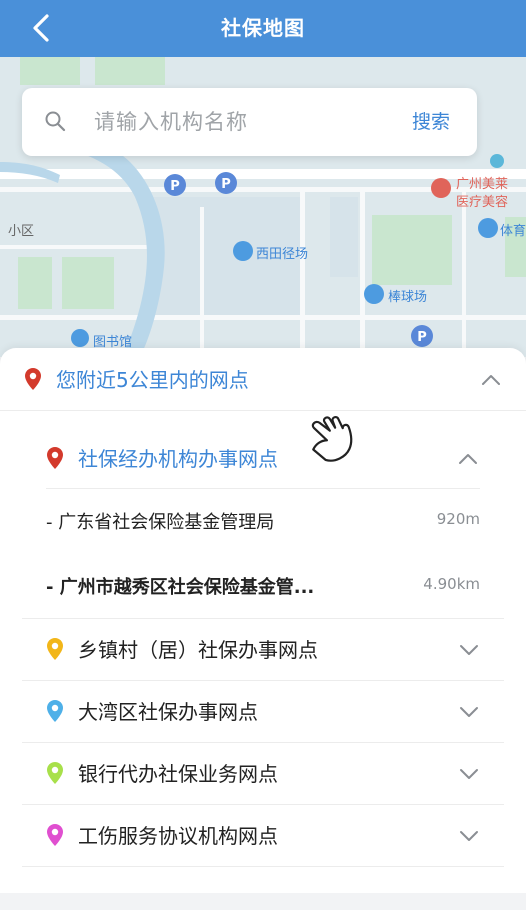 Image resolution: width=526 pixels, height=910 pixels. I want to click on group-header-social-agency: 社保经办机构办事网点, so click(263, 451).